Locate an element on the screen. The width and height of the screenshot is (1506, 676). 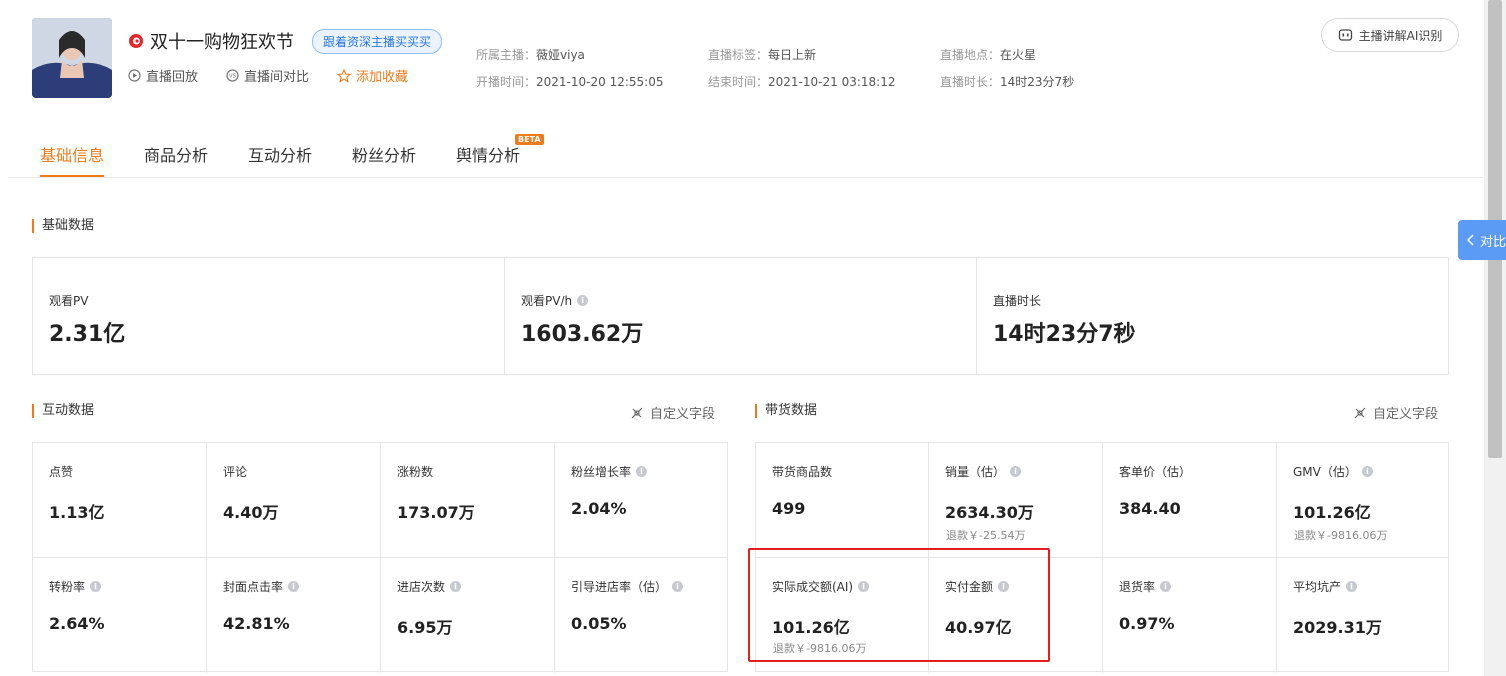
tab-fans-analysis: 粉丝分析 is located at coordinates (384, 154).